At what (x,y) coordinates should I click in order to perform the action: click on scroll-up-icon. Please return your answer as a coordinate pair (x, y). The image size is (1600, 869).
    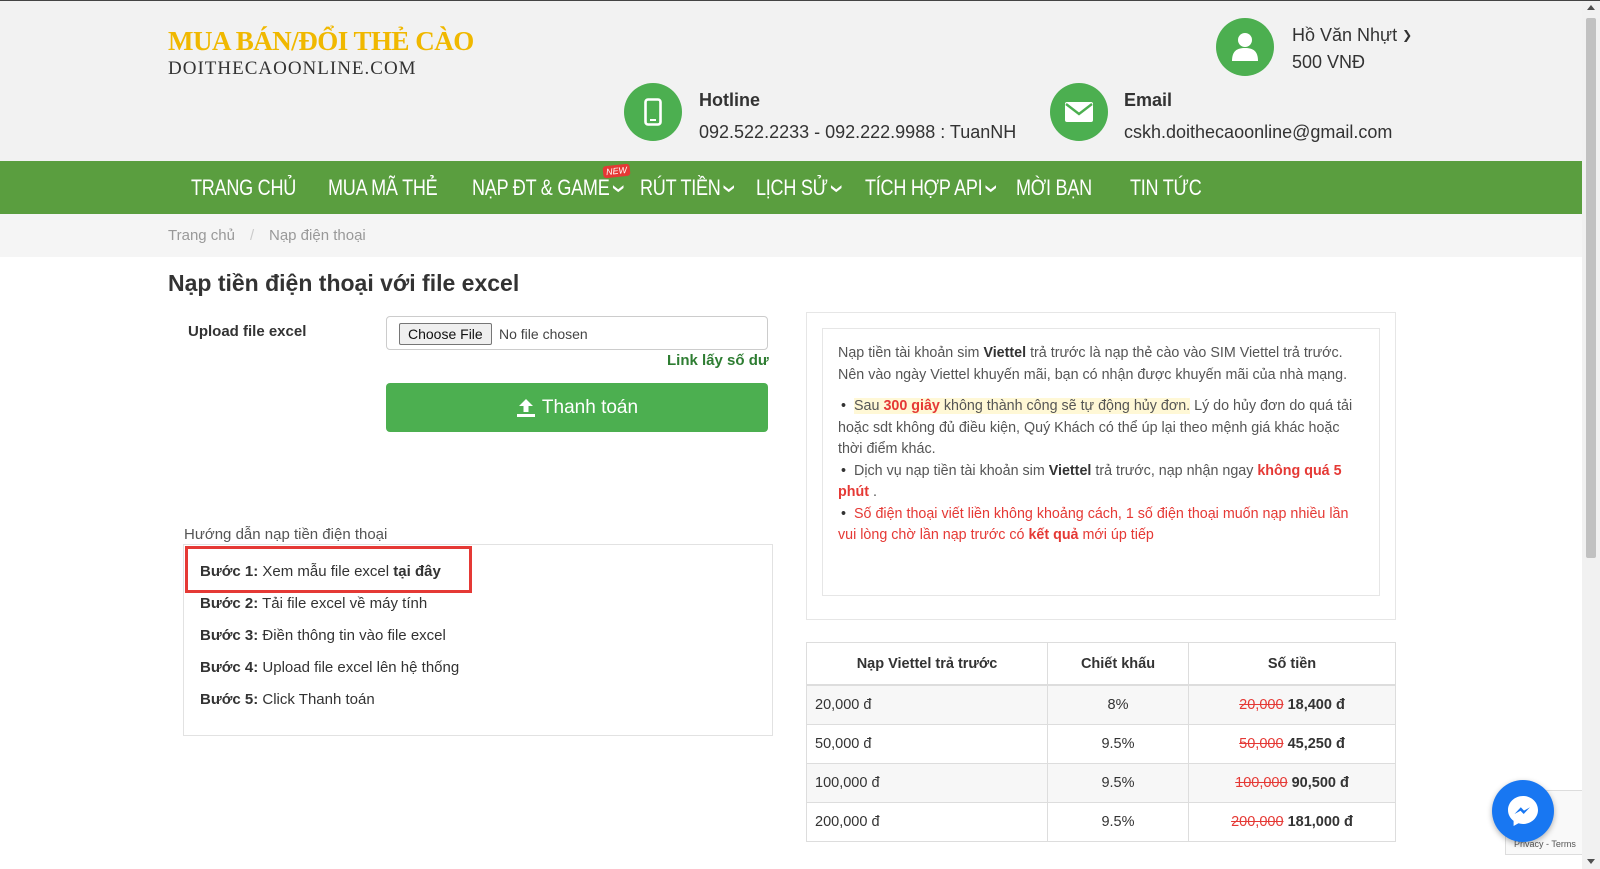
    Looking at the image, I should click on (1591, 7).